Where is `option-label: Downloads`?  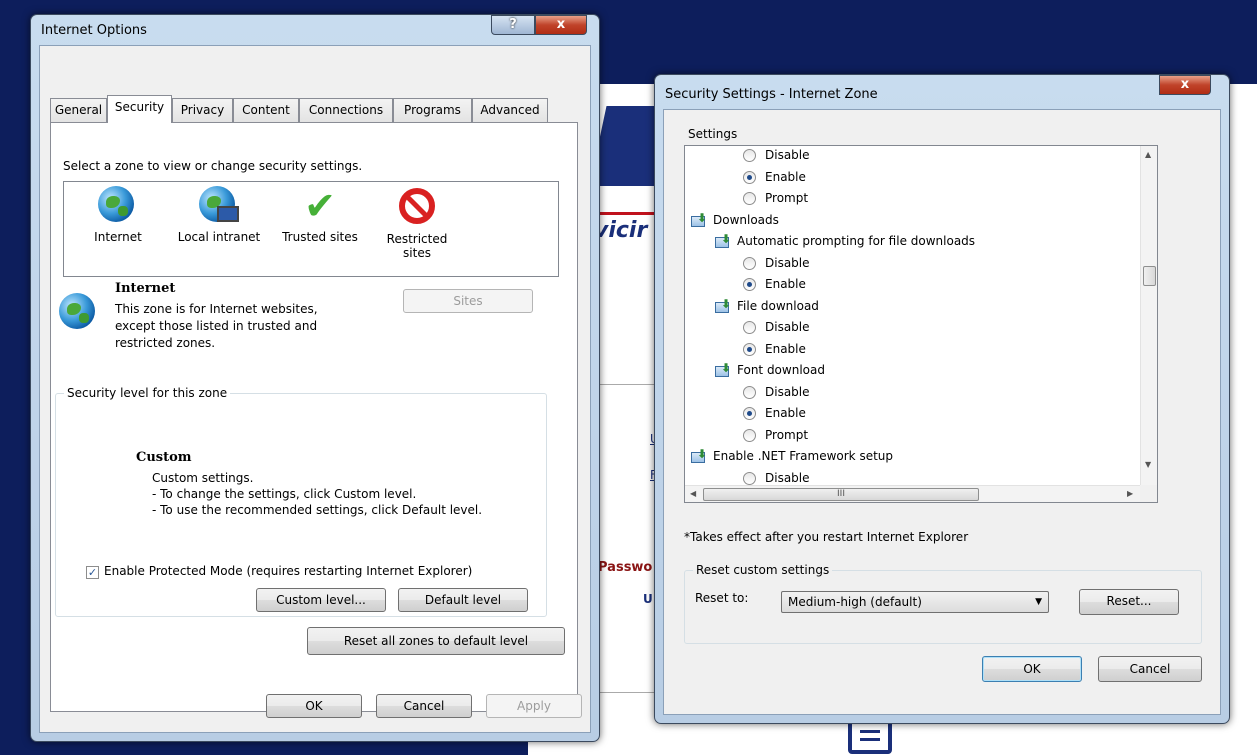 option-label: Downloads is located at coordinates (746, 219).